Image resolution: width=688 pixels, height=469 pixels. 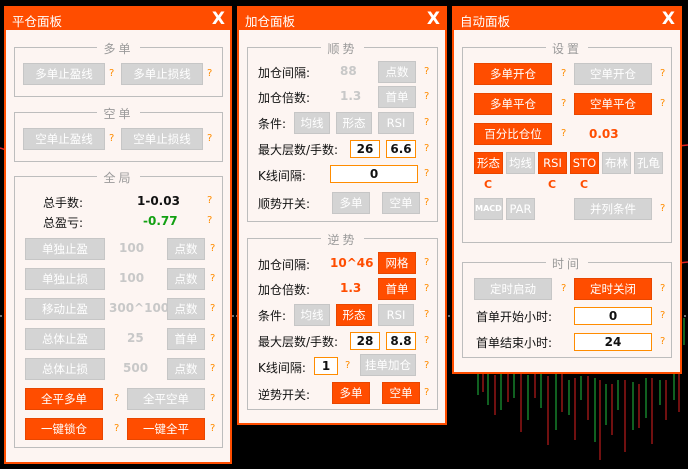 I want to click on single-stop-loss-value: 100, so click(x=131, y=278).